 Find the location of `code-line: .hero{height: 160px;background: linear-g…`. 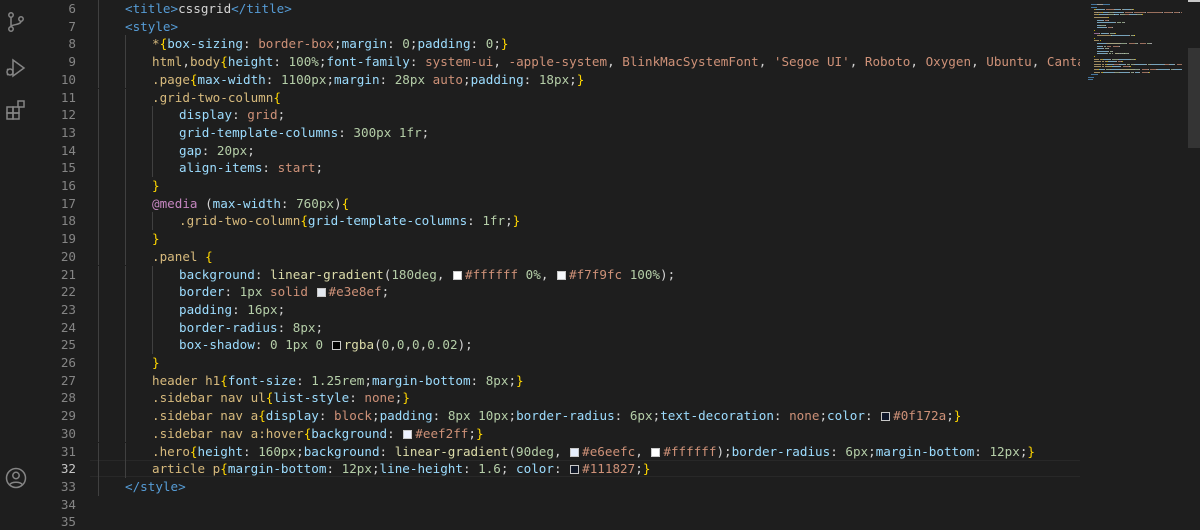

code-line: .hero{height: 160px;background: linear-g… is located at coordinates (593, 451).